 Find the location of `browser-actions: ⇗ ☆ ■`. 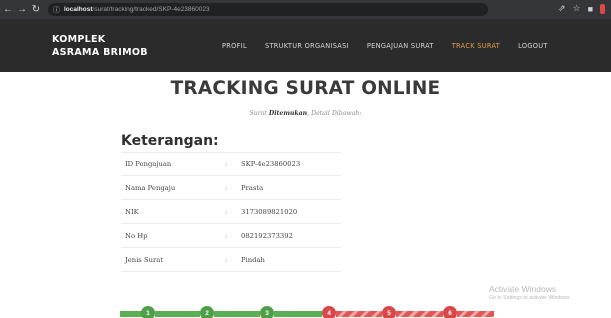

browser-actions: ⇗ ☆ ■ is located at coordinates (581, 8).